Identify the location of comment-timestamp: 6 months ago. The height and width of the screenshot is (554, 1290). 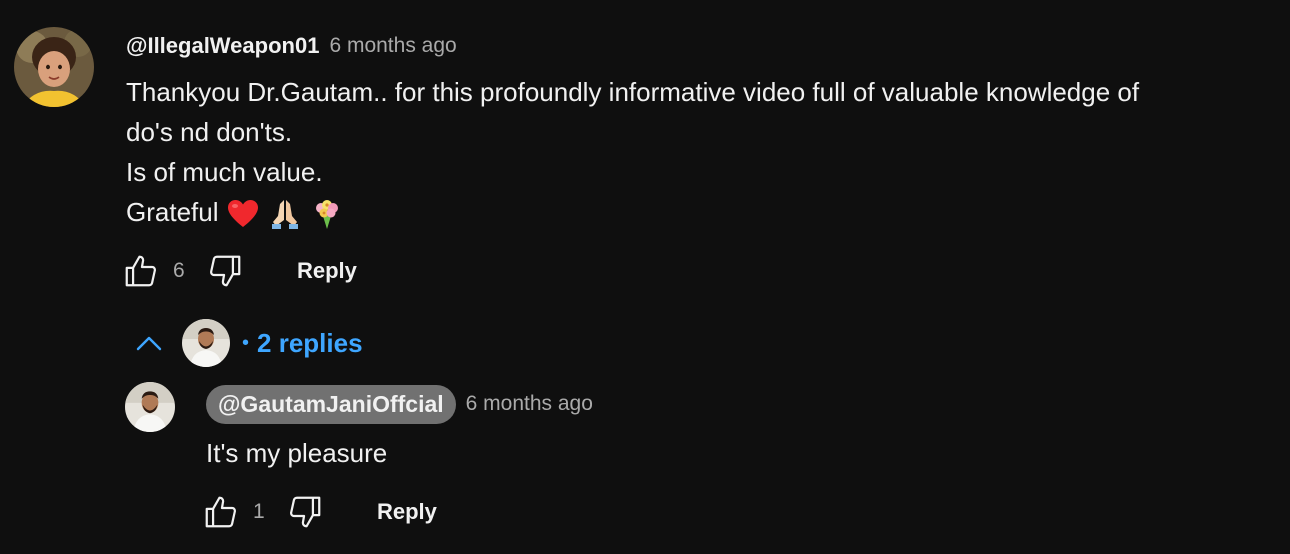
(392, 46).